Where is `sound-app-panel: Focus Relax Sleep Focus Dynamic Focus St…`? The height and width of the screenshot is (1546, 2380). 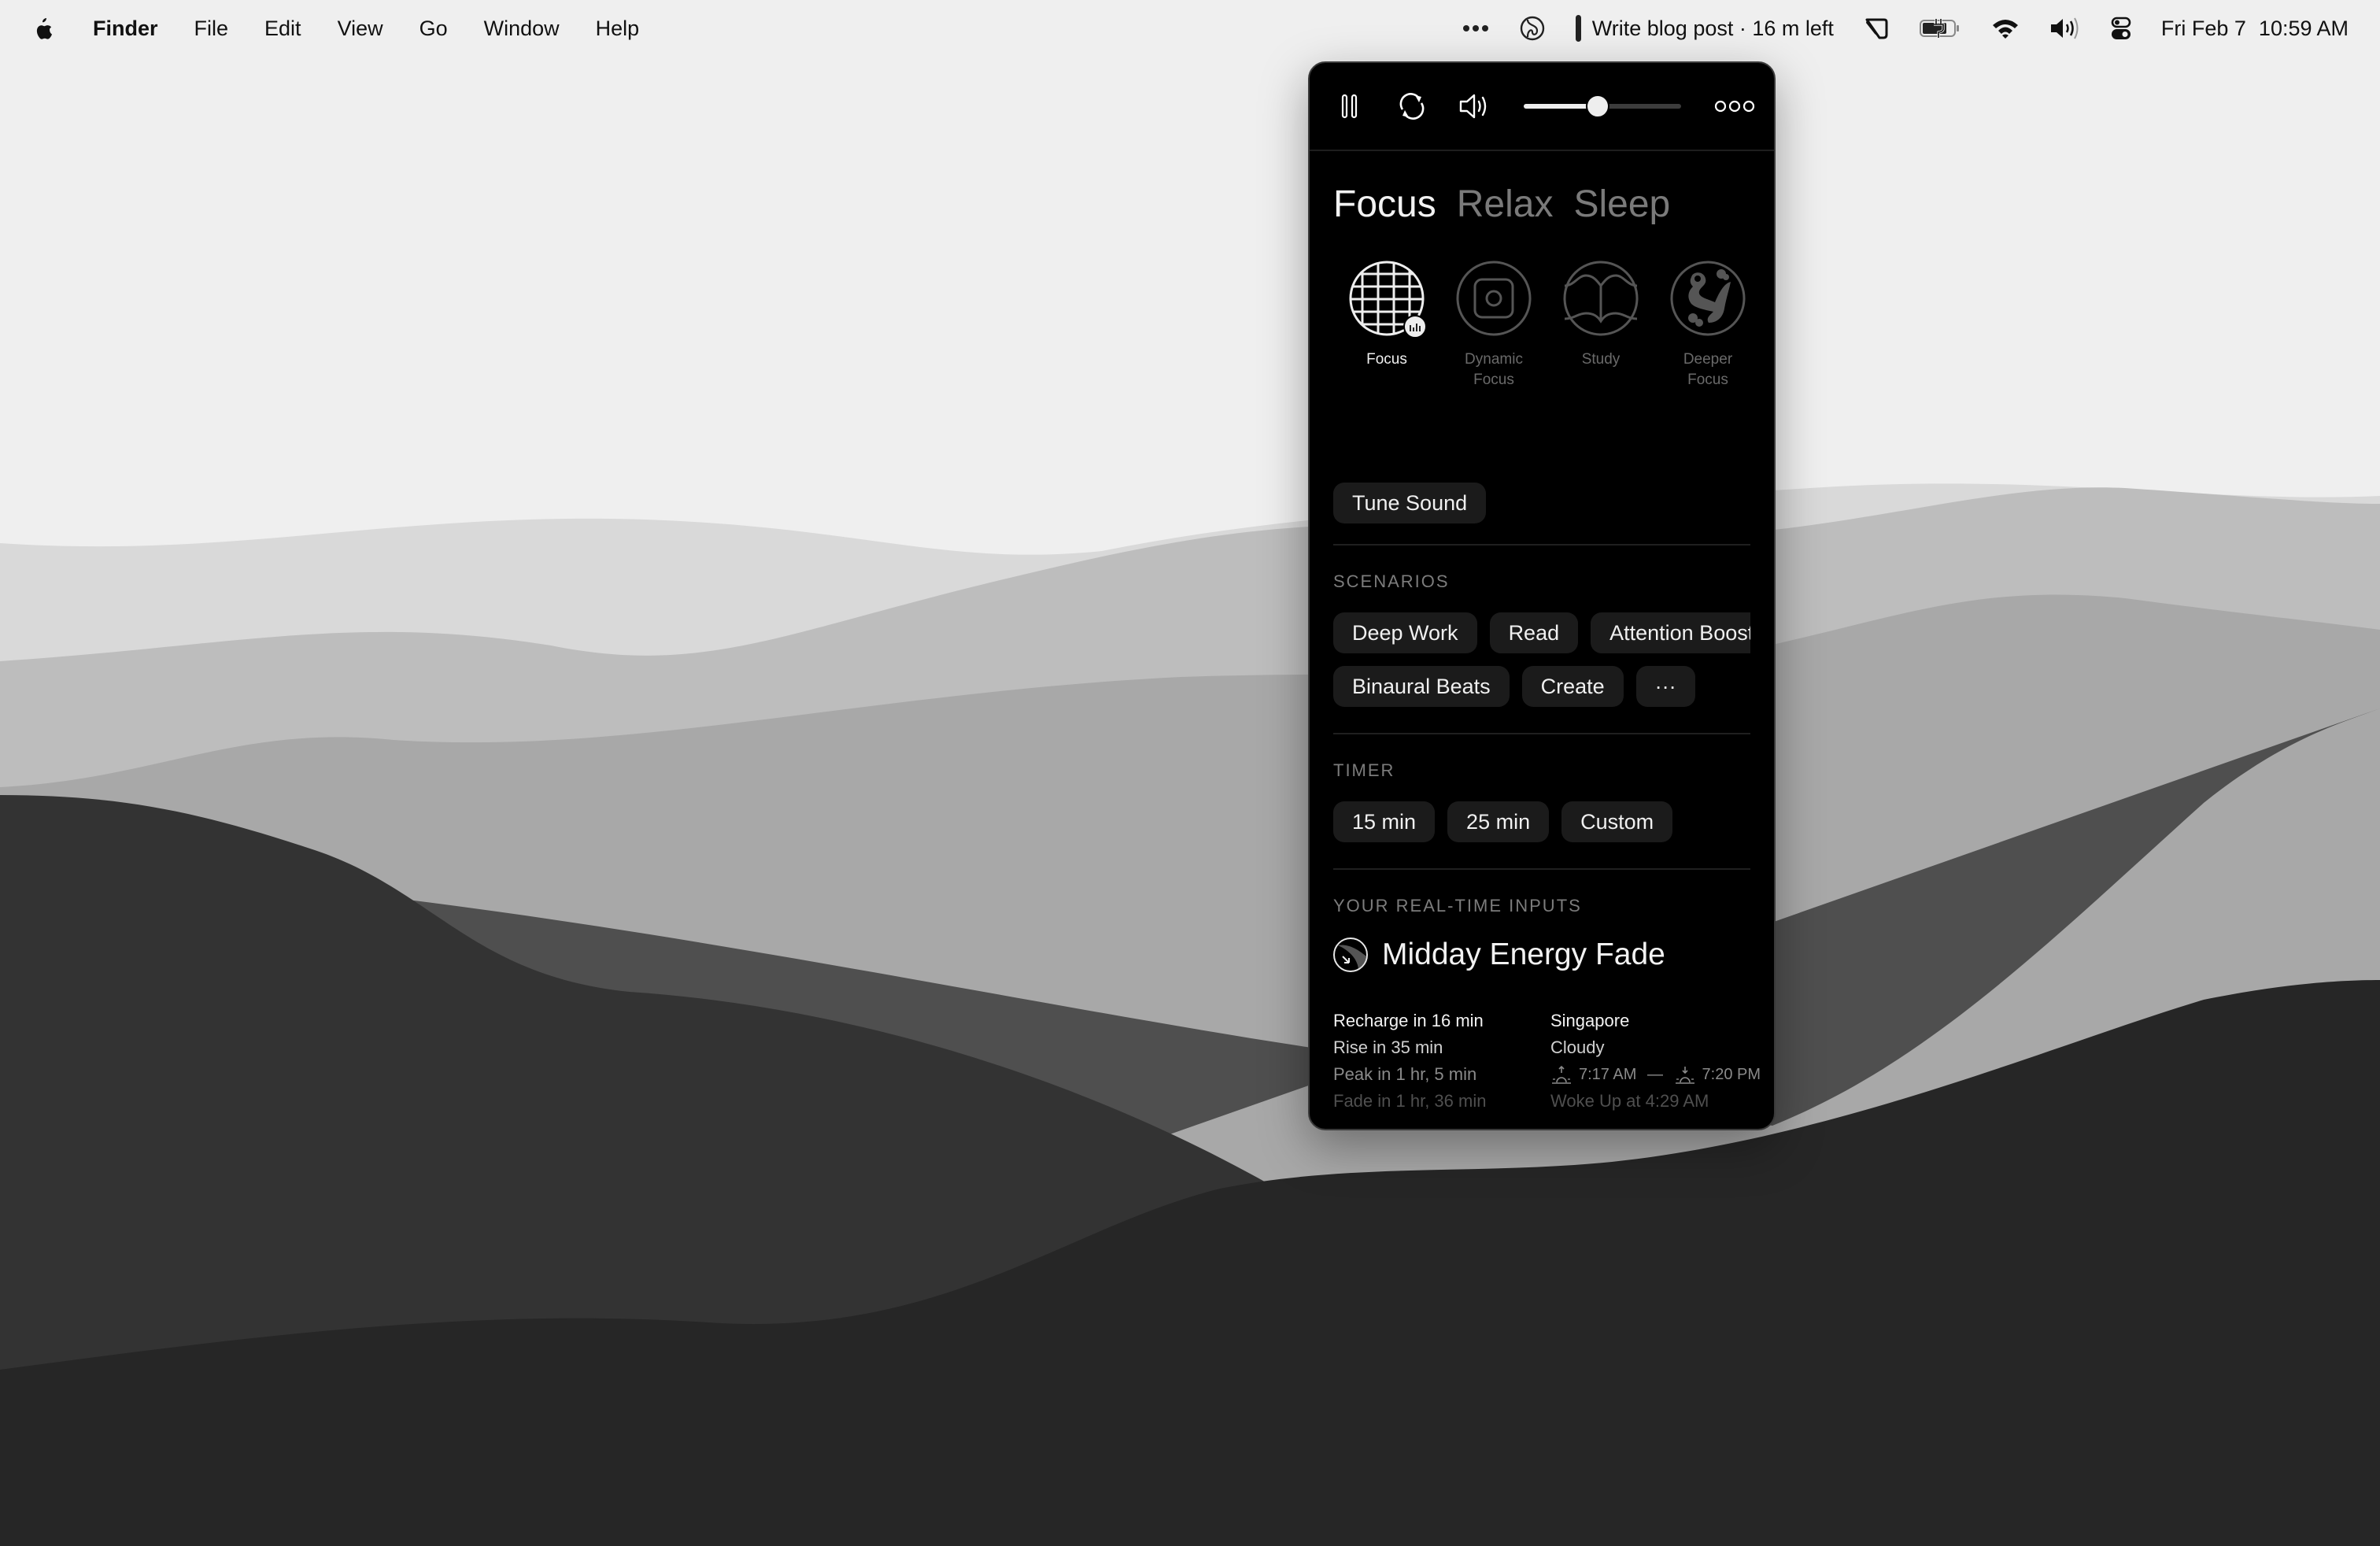 sound-app-panel: Focus Relax Sleep Focus Dynamic Focus St… is located at coordinates (1542, 595).